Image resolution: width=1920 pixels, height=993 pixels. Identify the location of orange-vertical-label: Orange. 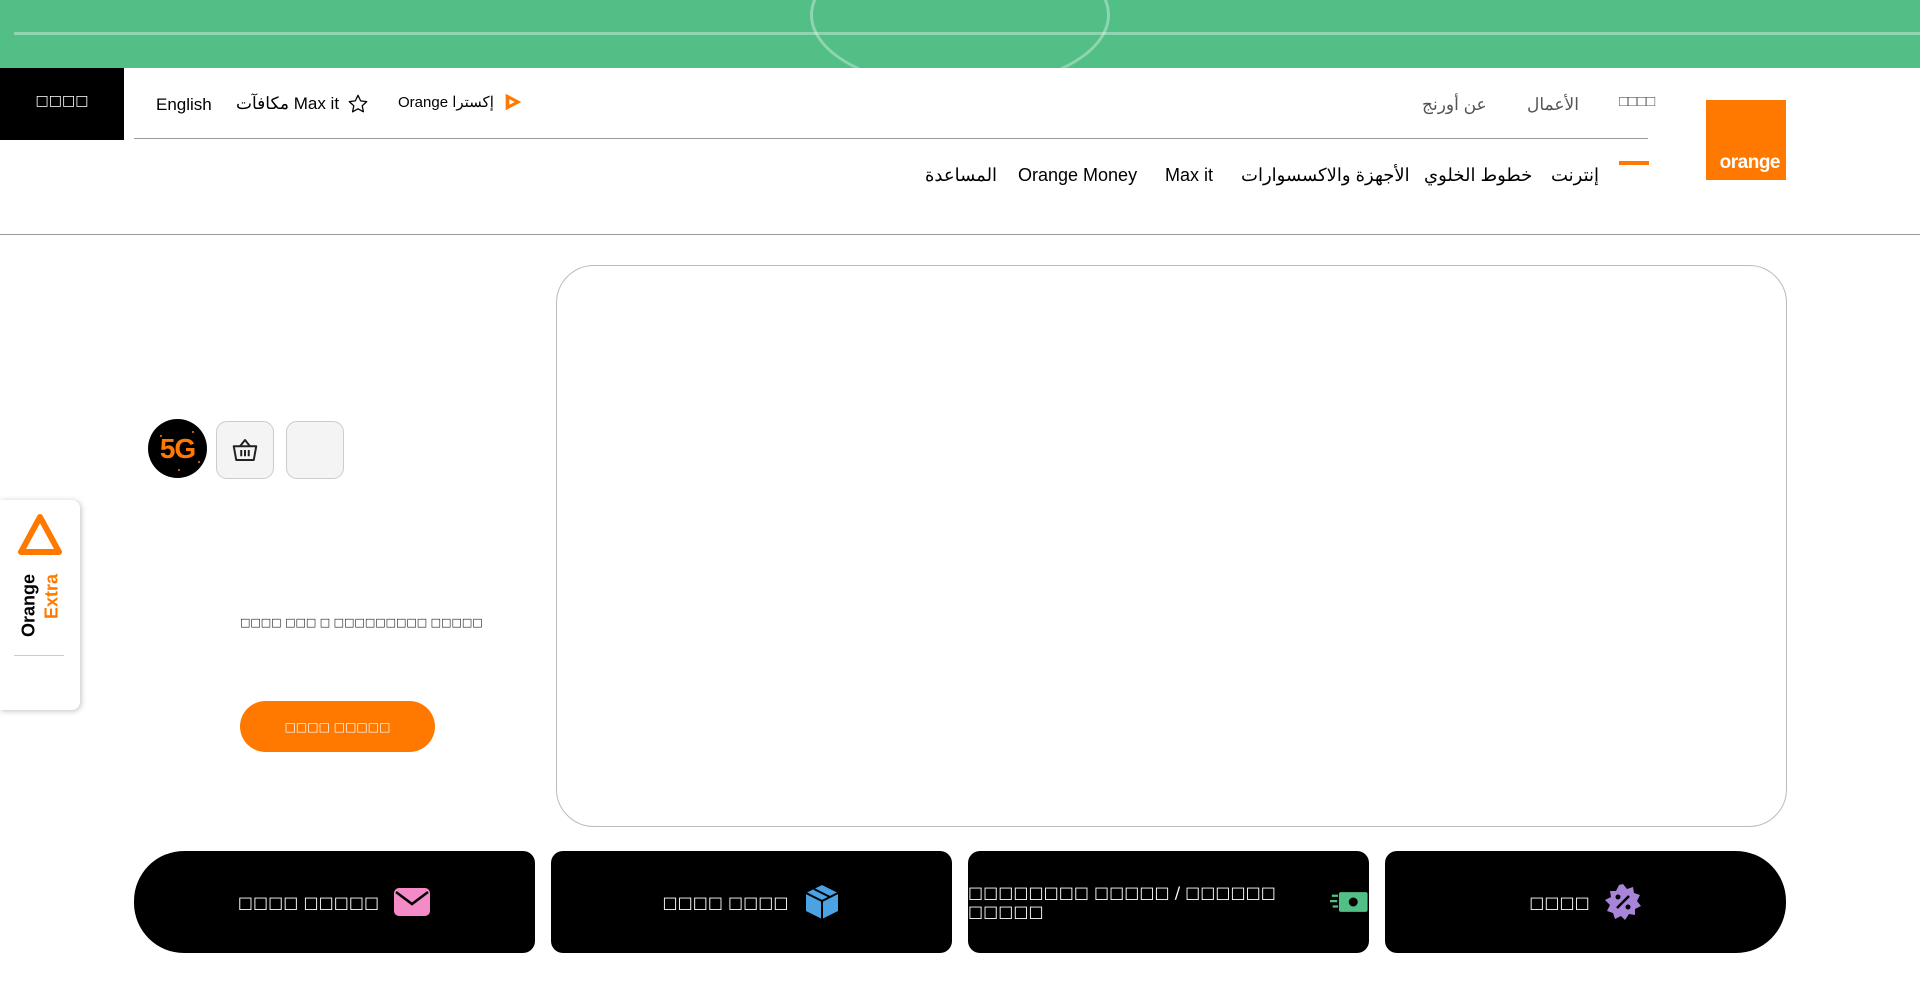
(28, 605).